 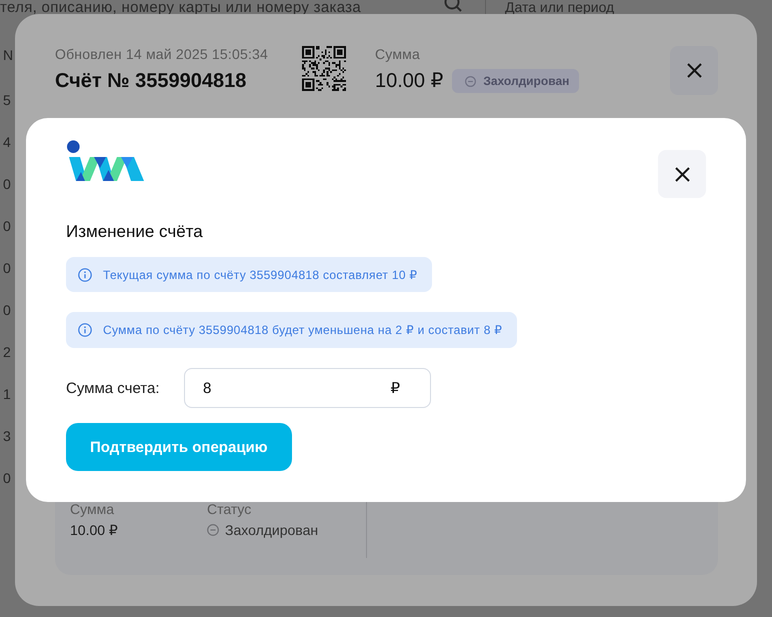 I want to click on search-field: теля, описанию, номеру карты или номеру заказа, so click(x=231, y=7).